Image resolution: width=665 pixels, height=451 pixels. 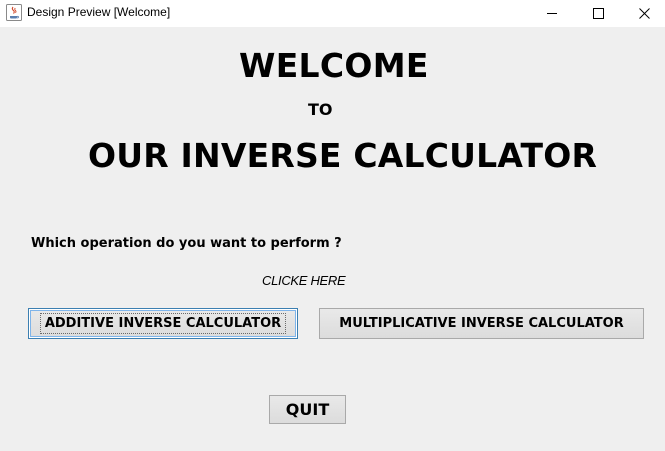 What do you see at coordinates (14, 12) in the screenshot?
I see `java-cup-icon` at bounding box center [14, 12].